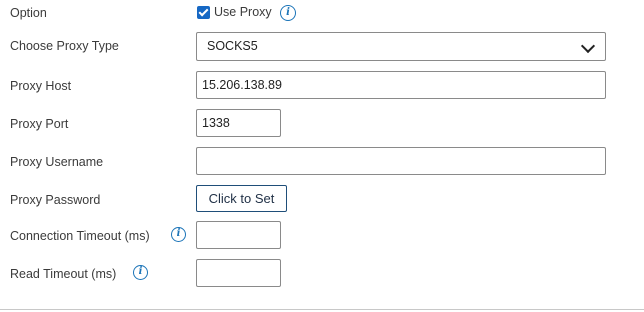 The image size is (644, 312). Describe the element at coordinates (238, 235) in the screenshot. I see `connection-timeout-input` at that location.